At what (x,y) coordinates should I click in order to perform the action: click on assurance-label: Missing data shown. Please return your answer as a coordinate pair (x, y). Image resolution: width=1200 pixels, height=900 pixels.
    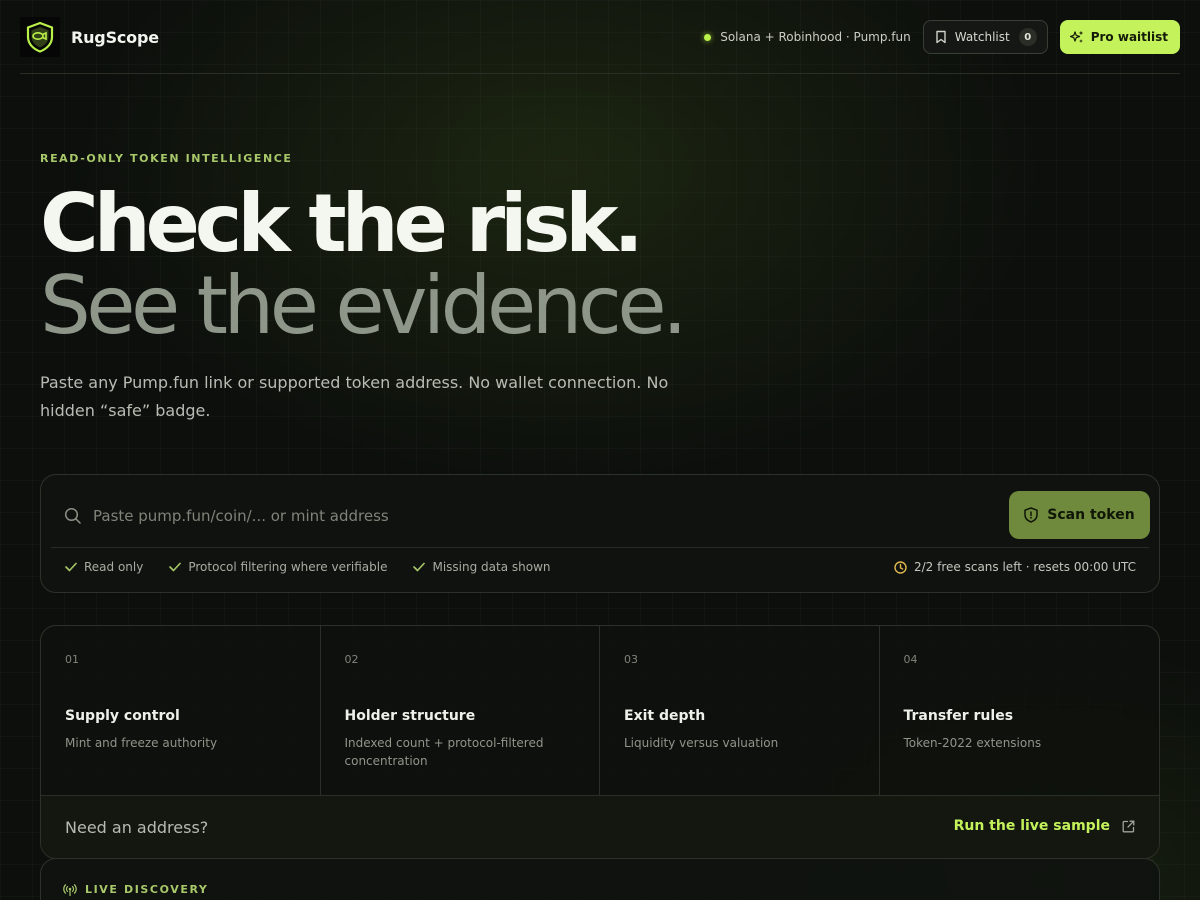
    Looking at the image, I should click on (491, 567).